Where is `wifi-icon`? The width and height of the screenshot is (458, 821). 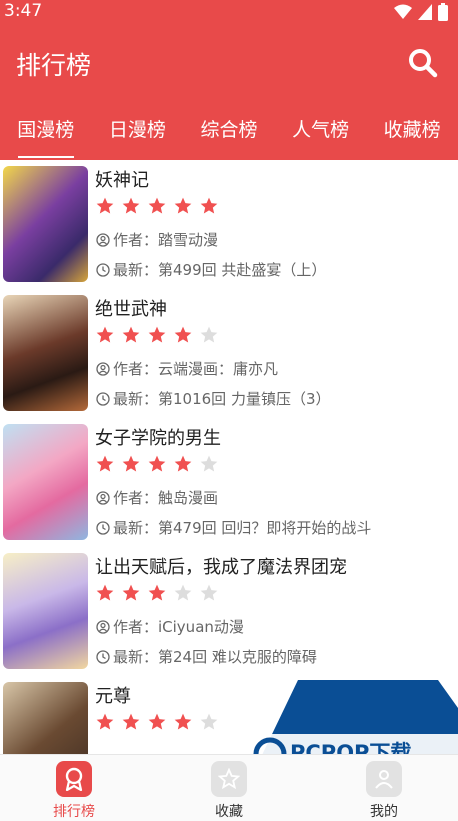 wifi-icon is located at coordinates (403, 11).